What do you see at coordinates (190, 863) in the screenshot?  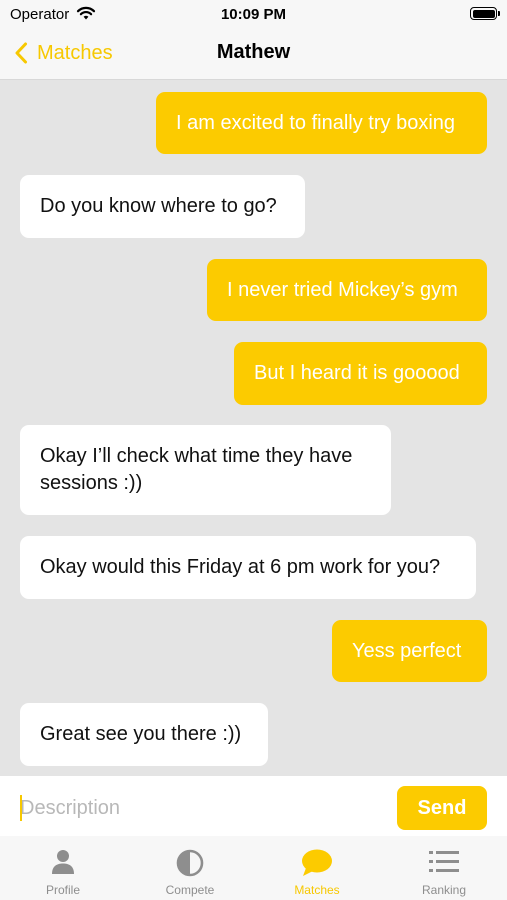 I see `half-circle-icon` at bounding box center [190, 863].